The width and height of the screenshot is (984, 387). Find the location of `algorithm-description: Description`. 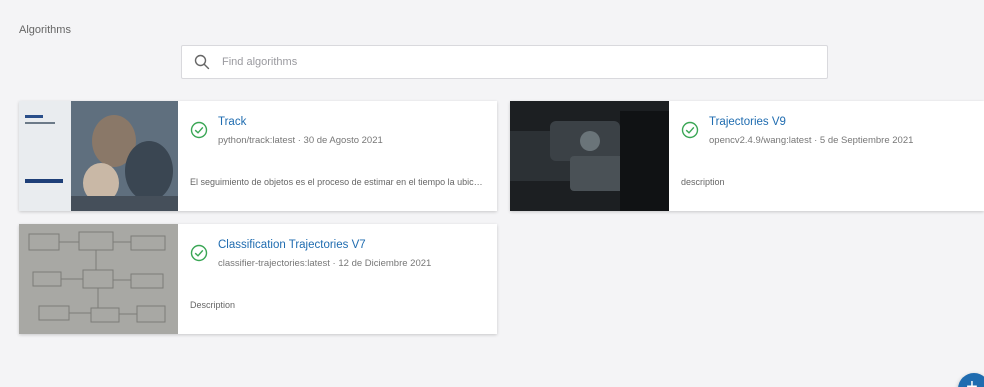

algorithm-description: Description is located at coordinates (213, 305).